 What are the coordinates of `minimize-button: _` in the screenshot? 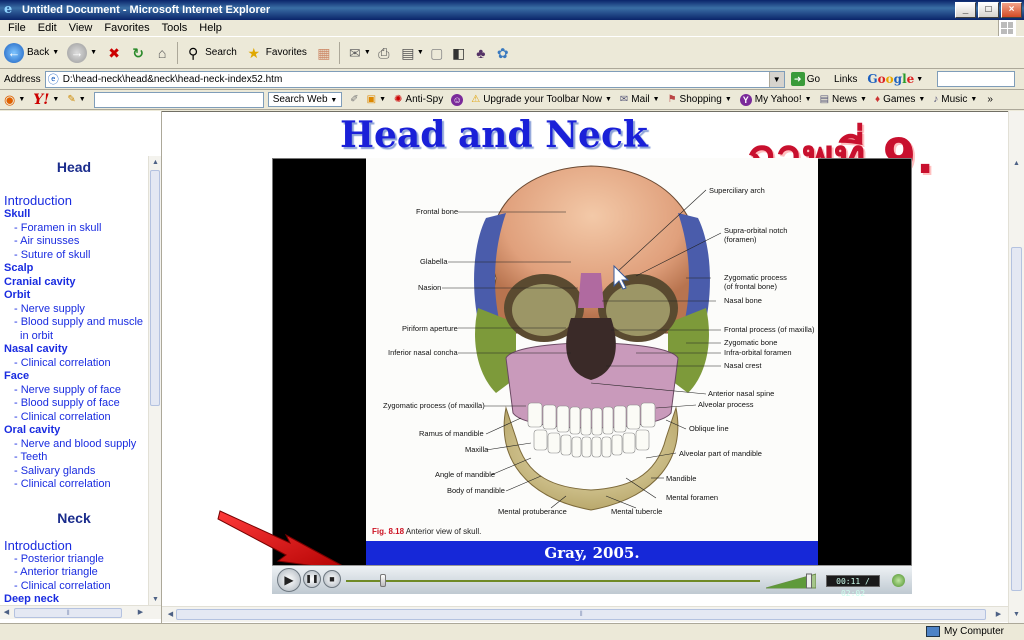 It's located at (965, 10).